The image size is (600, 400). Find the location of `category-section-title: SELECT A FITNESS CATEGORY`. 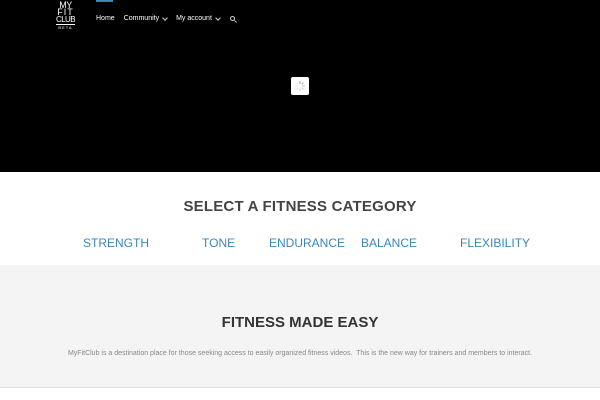

category-section-title: SELECT A FITNESS CATEGORY is located at coordinates (300, 206).